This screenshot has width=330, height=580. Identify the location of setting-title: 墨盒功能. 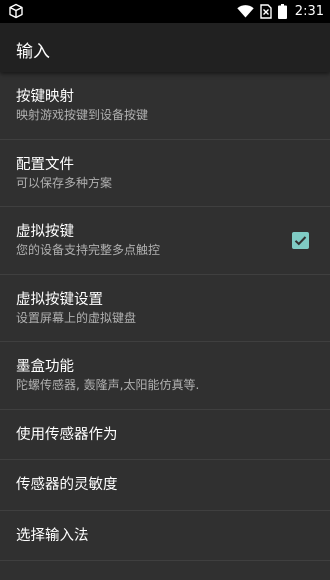
(45, 367).